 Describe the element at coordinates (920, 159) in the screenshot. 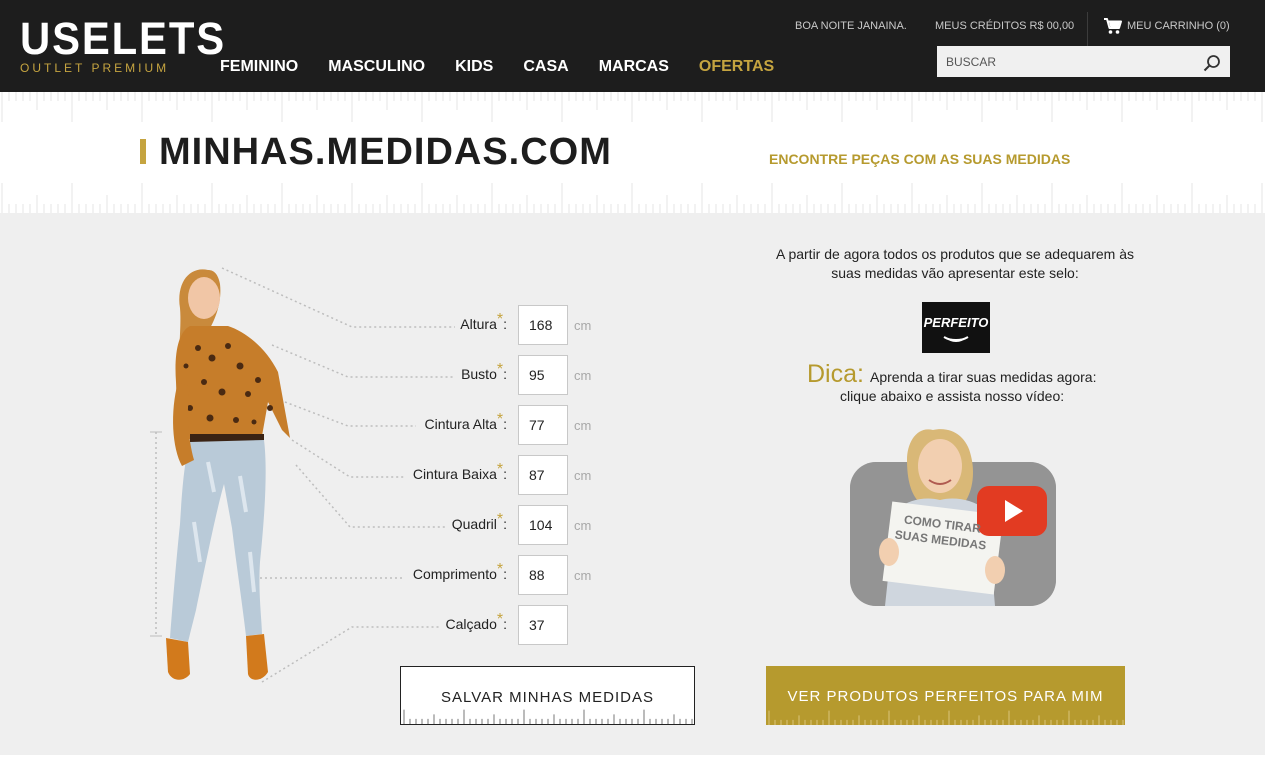

I see `page-subtitle: ENCONTRE PEÇAS COM AS SUAS MEDIDAS` at that location.